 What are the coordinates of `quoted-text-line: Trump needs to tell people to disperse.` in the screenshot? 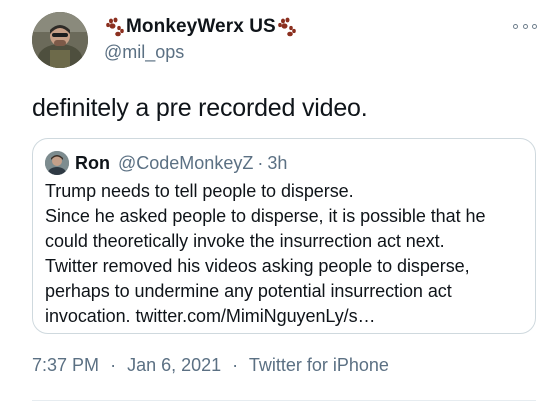 It's located at (199, 191).